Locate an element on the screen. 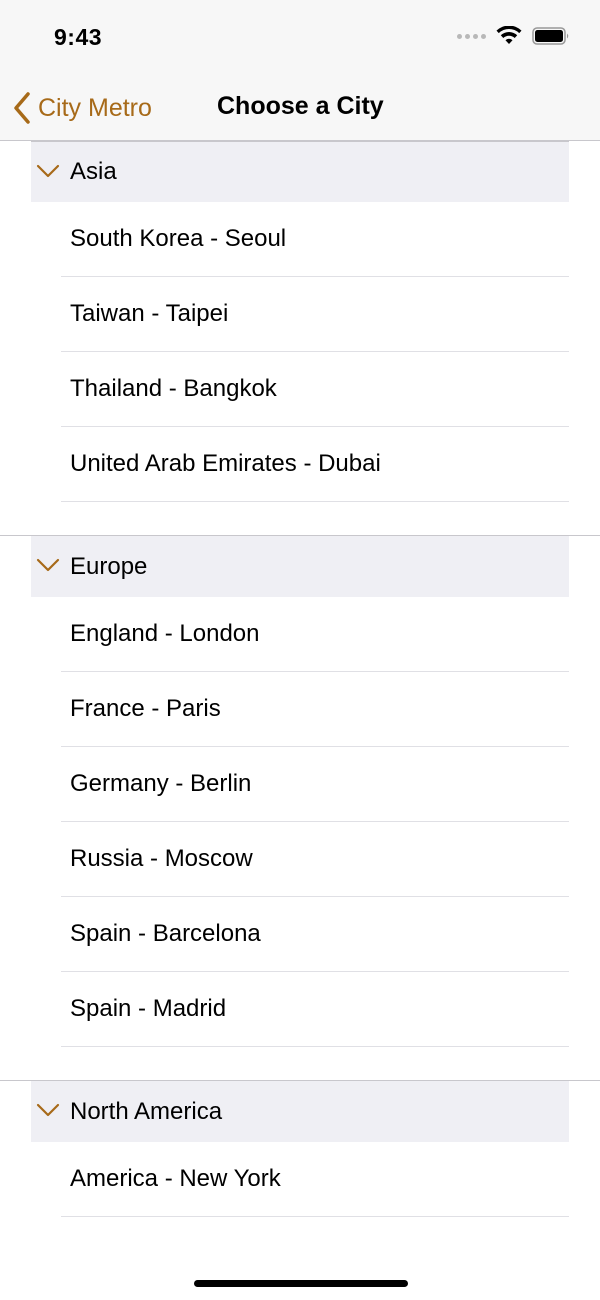  list-item: England - London is located at coordinates (315, 634).